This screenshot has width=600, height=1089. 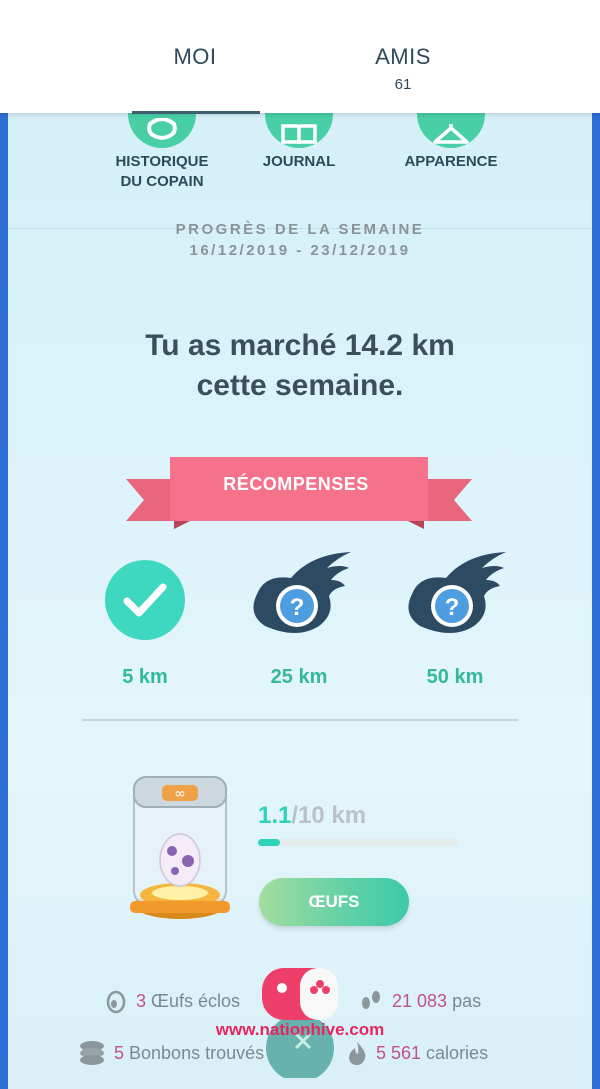 I want to click on reward-25km-label: 25 km, so click(x=299, y=677).